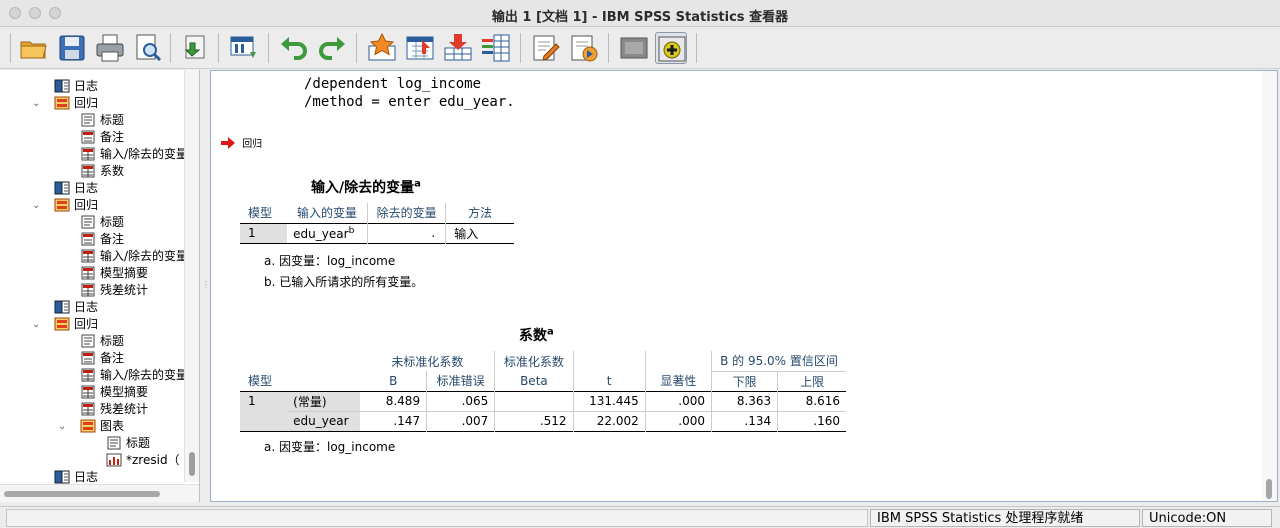 The width and height of the screenshot is (1280, 528). What do you see at coordinates (138, 443) in the screenshot?
I see `tree-item-label: 标题` at bounding box center [138, 443].